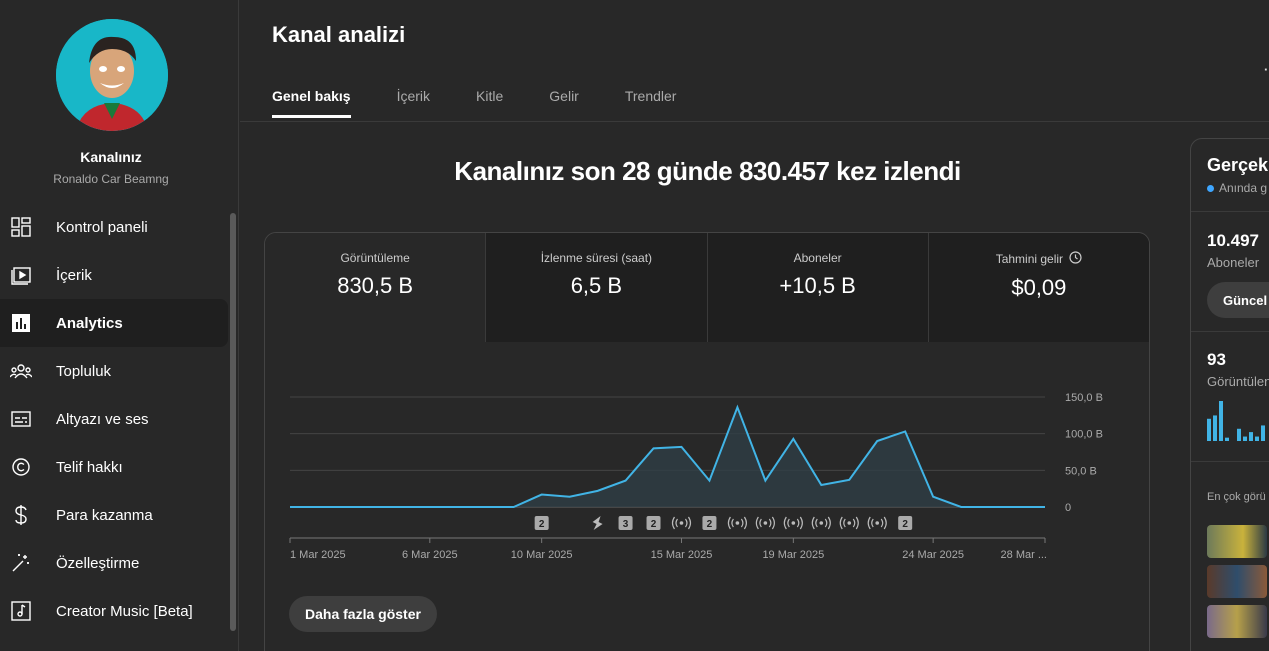 This screenshot has width=1269, height=651. Describe the element at coordinates (933, 555) in the screenshot. I see `x-tick-label: 24 Mar 2025` at that location.